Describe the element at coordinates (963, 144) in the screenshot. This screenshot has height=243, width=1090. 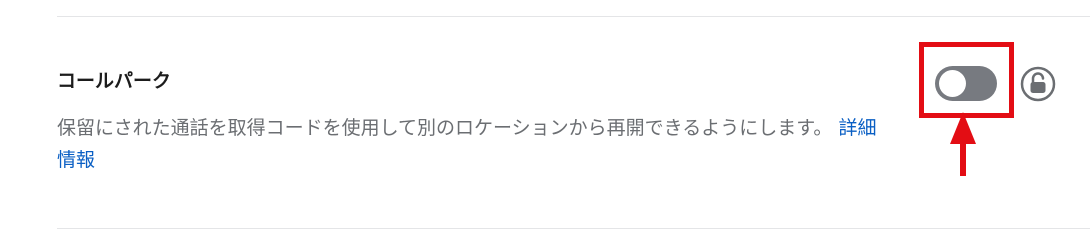
I see `red-arrow-icon` at that location.